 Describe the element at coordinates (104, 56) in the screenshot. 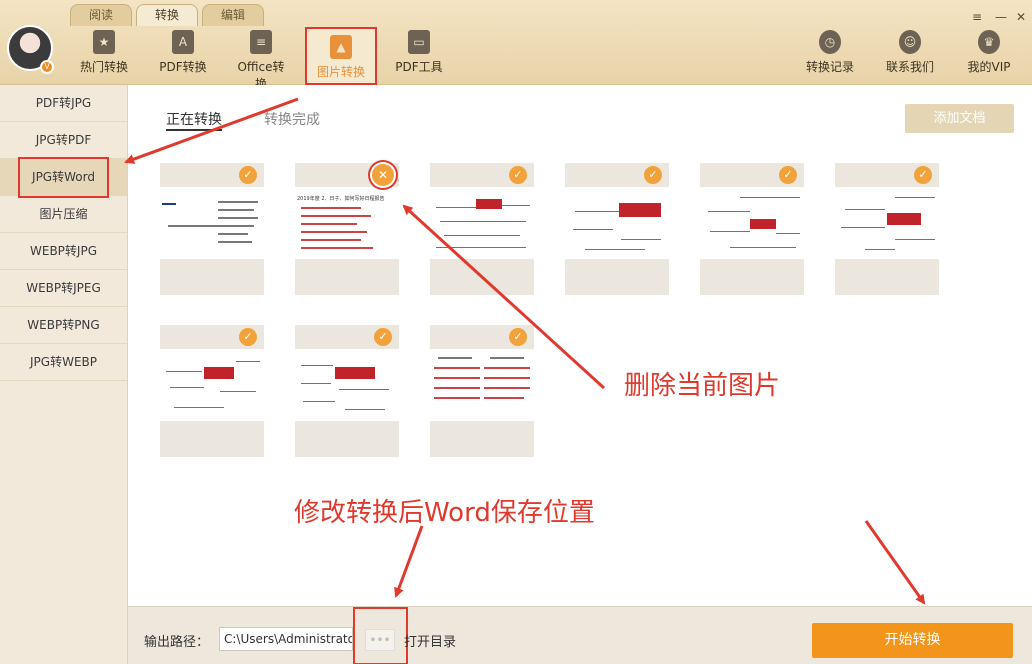

I see `nav-hot-convert: ★ 热门转换` at that location.